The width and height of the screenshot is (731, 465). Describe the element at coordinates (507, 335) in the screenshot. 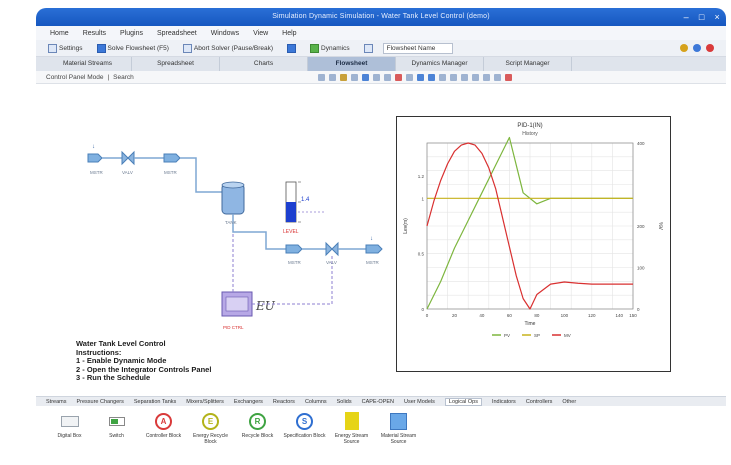

I see `legend-label: PV` at that location.